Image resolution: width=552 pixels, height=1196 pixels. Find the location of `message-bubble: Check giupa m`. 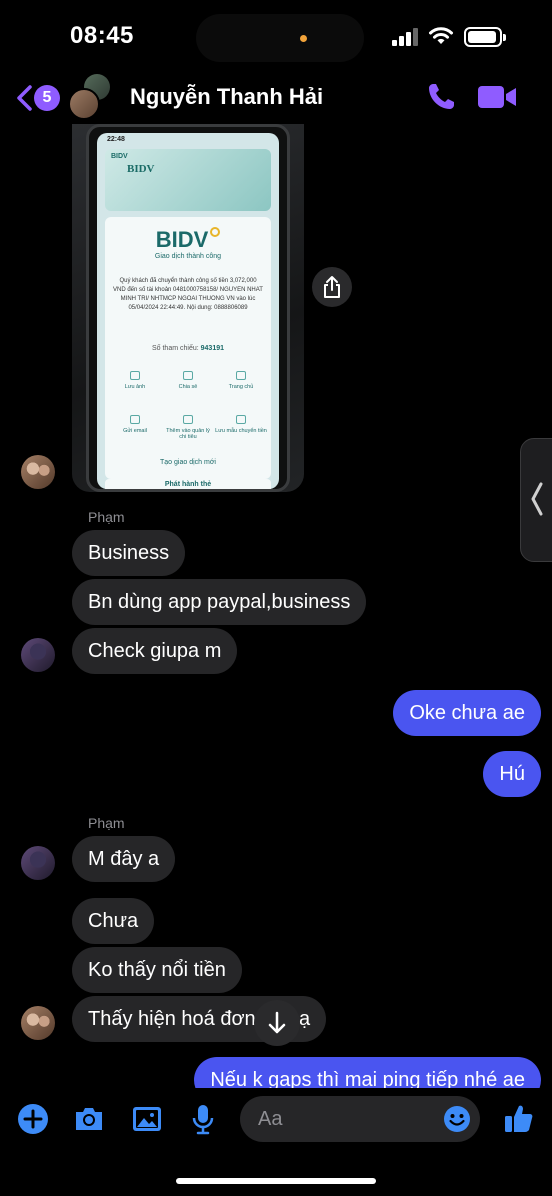

message-bubble: Check giupa m is located at coordinates (155, 651).